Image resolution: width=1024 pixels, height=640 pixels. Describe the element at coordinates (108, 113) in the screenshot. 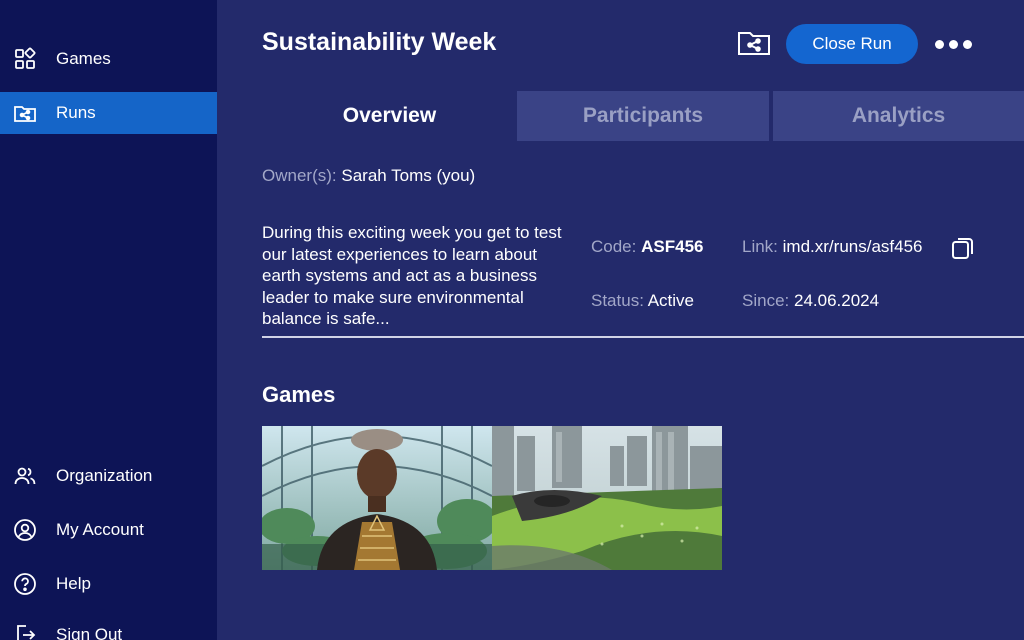

I see `sidebar-item-runs: Runs` at that location.